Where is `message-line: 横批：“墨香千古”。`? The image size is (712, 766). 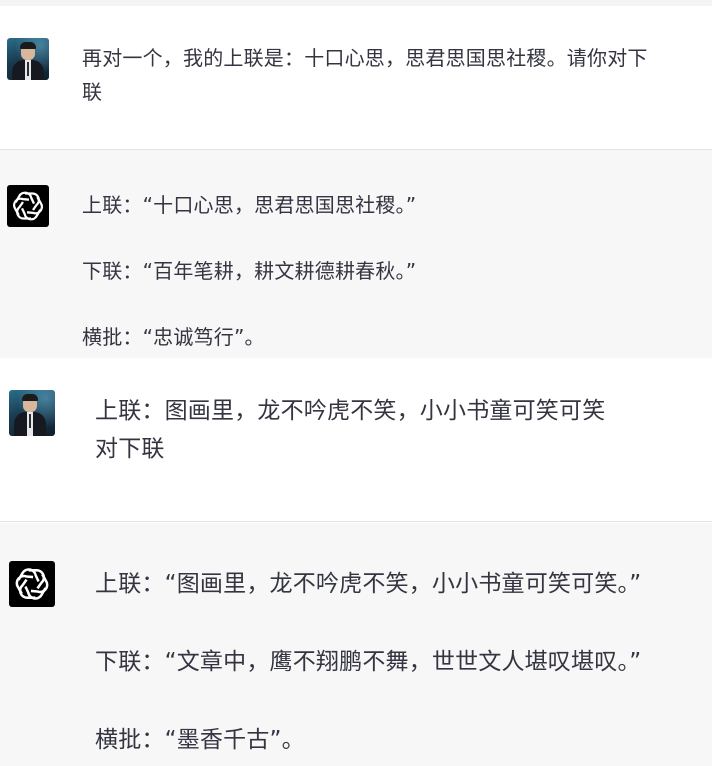
message-line: 横批：“墨香千古”。 is located at coordinates (200, 740).